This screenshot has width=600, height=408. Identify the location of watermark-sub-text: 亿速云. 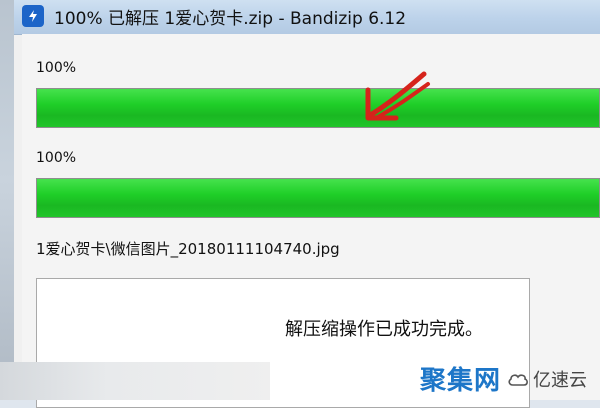
(560, 380).